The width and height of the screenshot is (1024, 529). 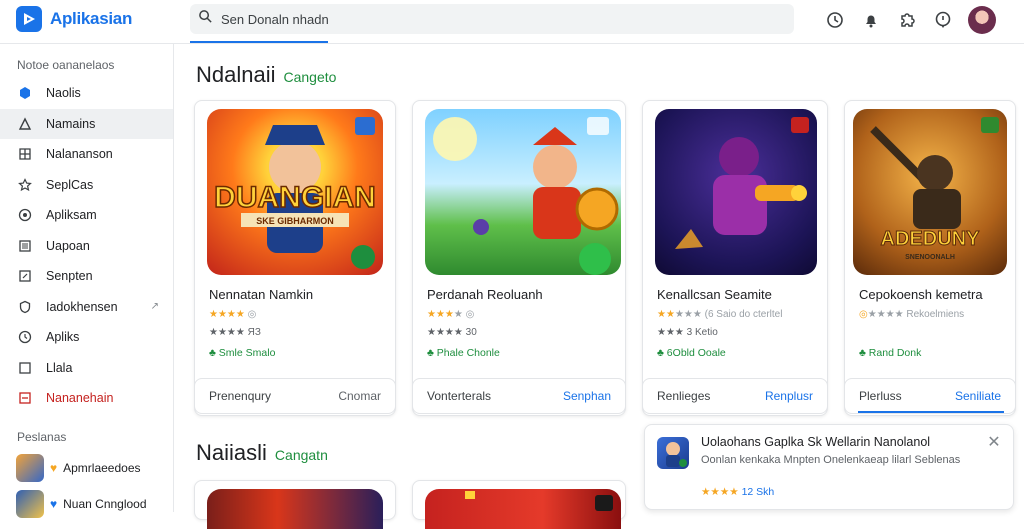 I want to click on app-tag: ♣ 6Obld Ooale, so click(x=691, y=353).